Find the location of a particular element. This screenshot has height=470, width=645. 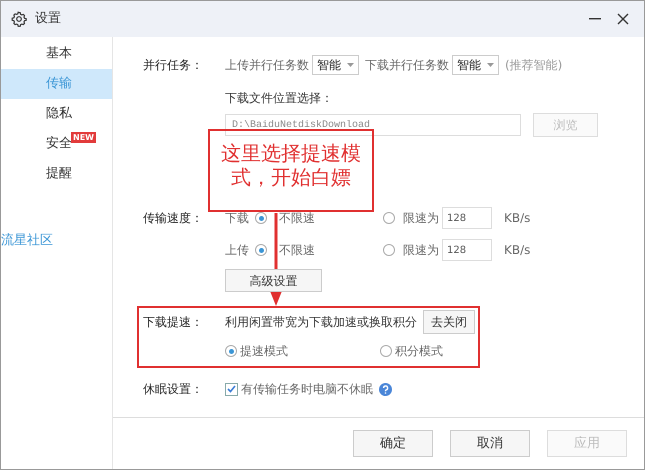

sidebar-item: 提醒 is located at coordinates (56, 174).